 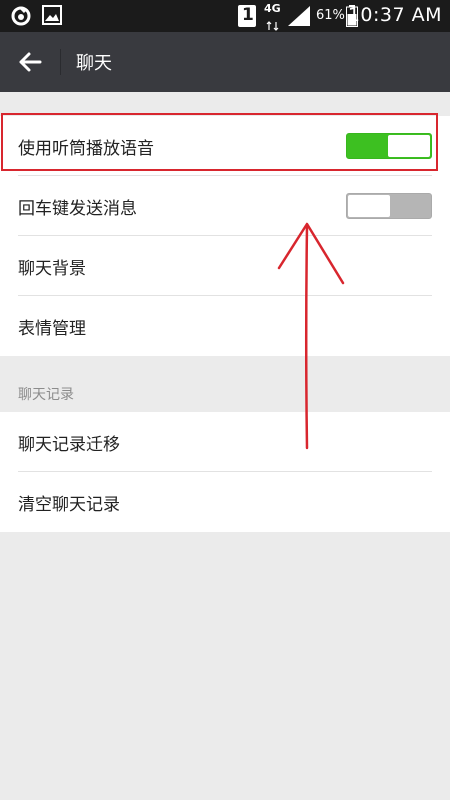 What do you see at coordinates (225, 442) in the screenshot?
I see `list-item-migrate-history: 聊天记录迁移` at bounding box center [225, 442].